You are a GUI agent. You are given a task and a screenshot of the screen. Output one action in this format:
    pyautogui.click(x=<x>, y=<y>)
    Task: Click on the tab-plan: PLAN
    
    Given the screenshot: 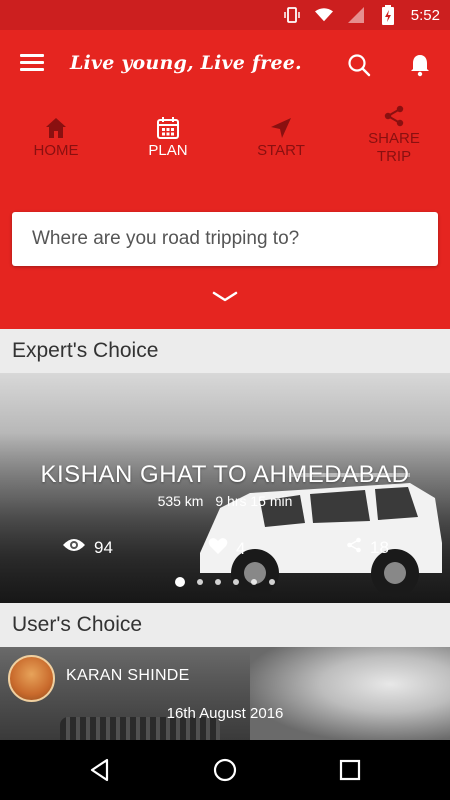 What is the action you would take?
    pyautogui.click(x=168, y=140)
    